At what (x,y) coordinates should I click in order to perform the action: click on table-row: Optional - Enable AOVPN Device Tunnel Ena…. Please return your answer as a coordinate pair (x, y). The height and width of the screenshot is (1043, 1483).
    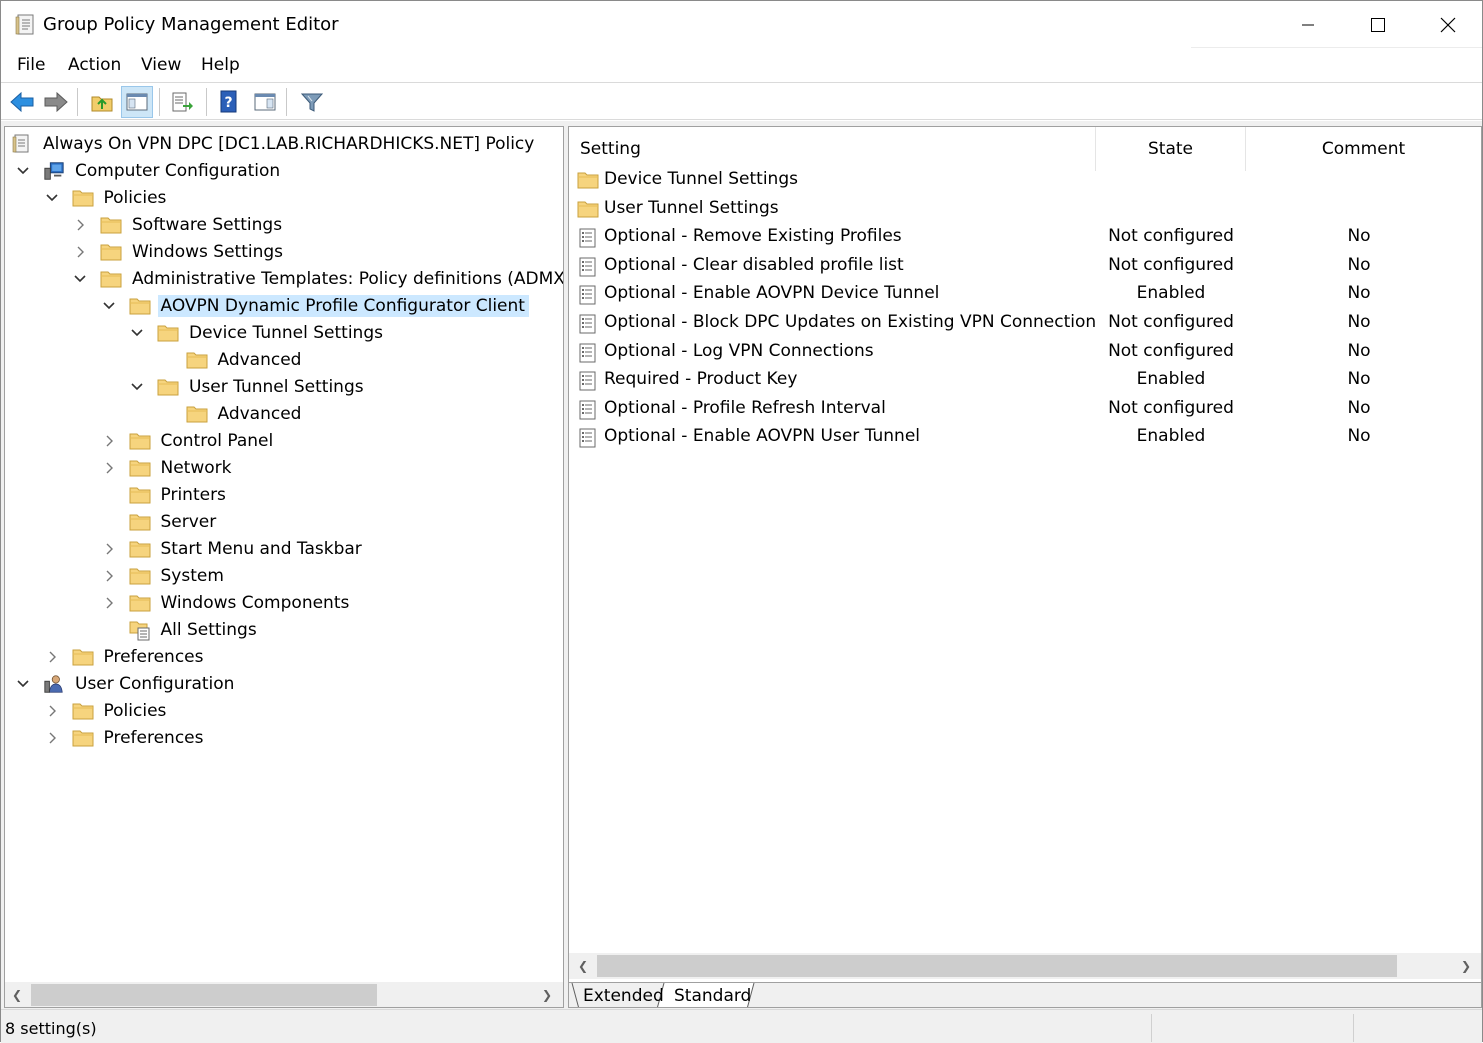
    Looking at the image, I should click on (1025, 294).